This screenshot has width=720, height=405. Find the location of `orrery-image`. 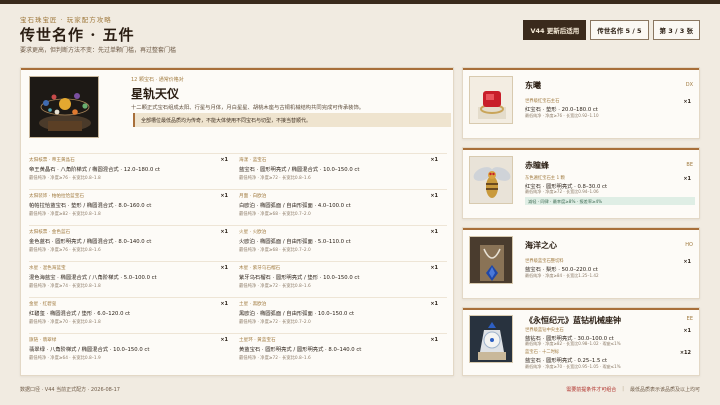

orrery-image is located at coordinates (64, 107).